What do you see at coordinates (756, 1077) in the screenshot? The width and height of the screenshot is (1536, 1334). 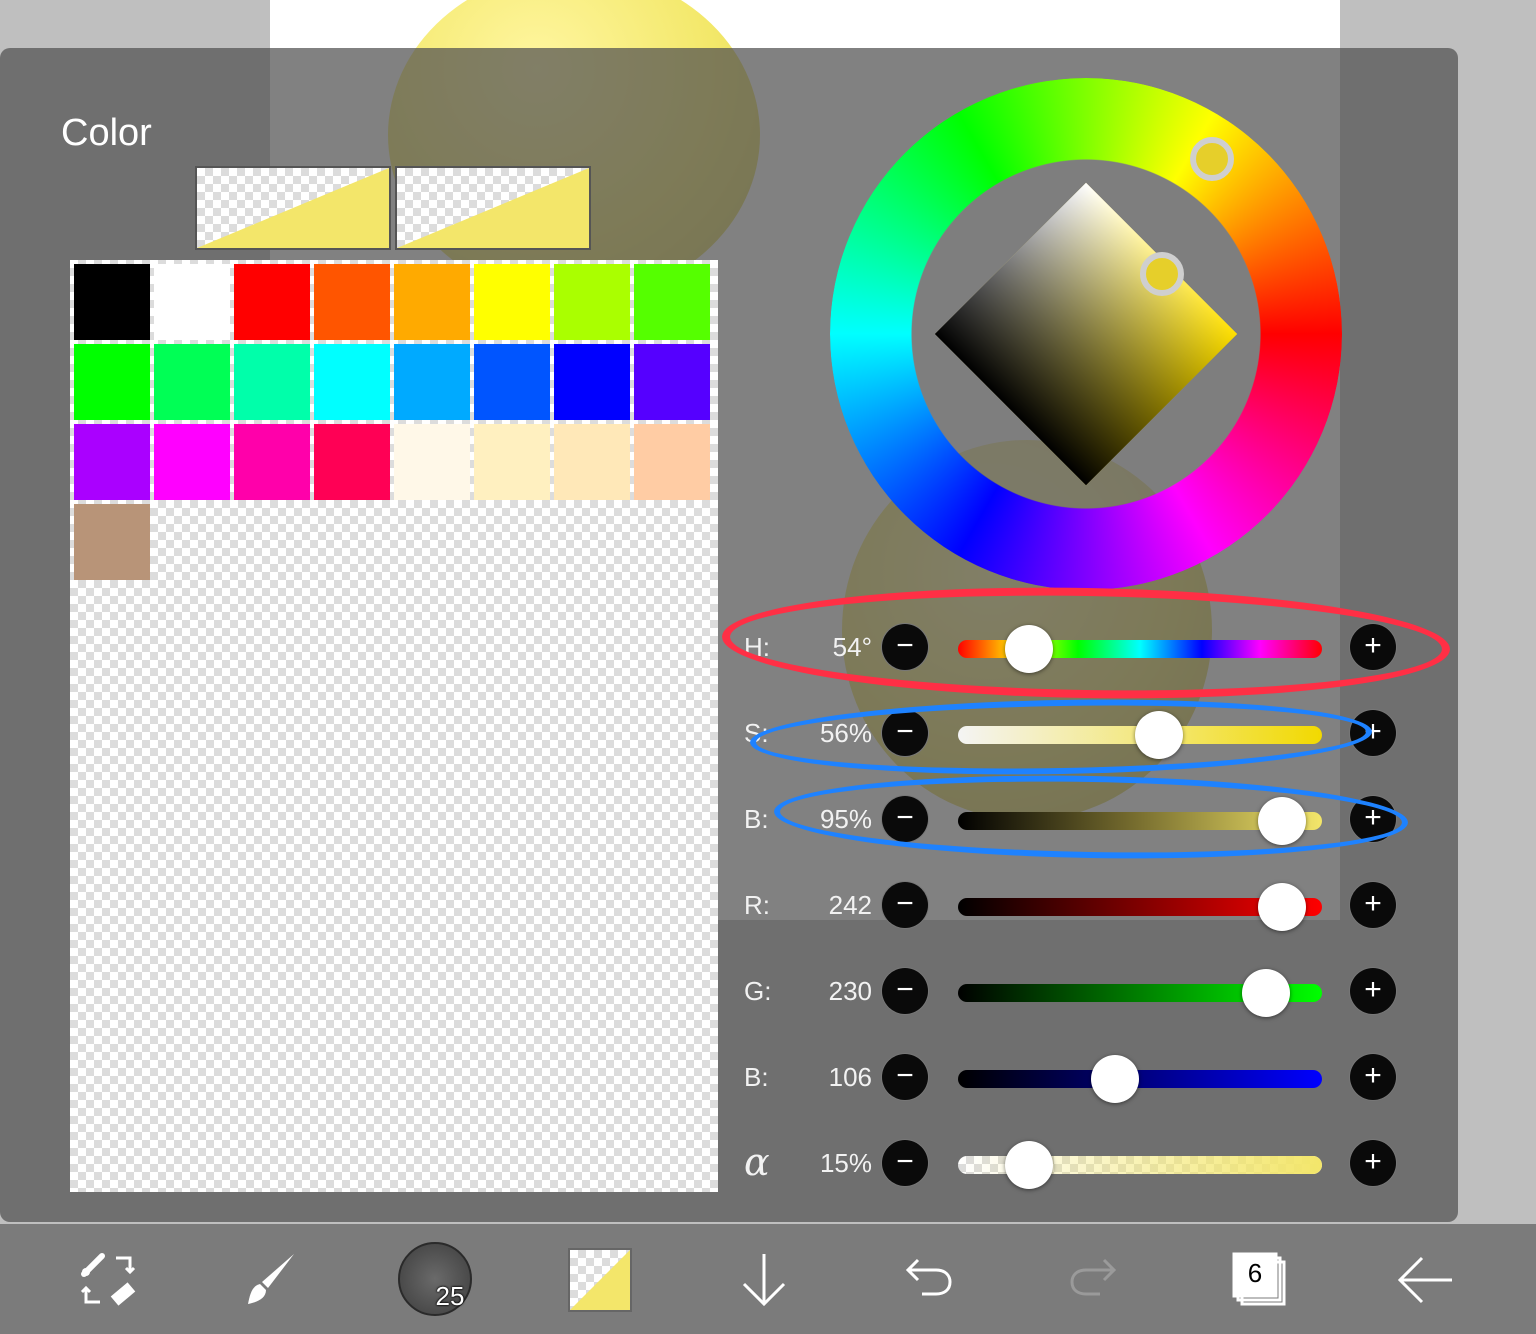 I see `blue-label: B:` at bounding box center [756, 1077].